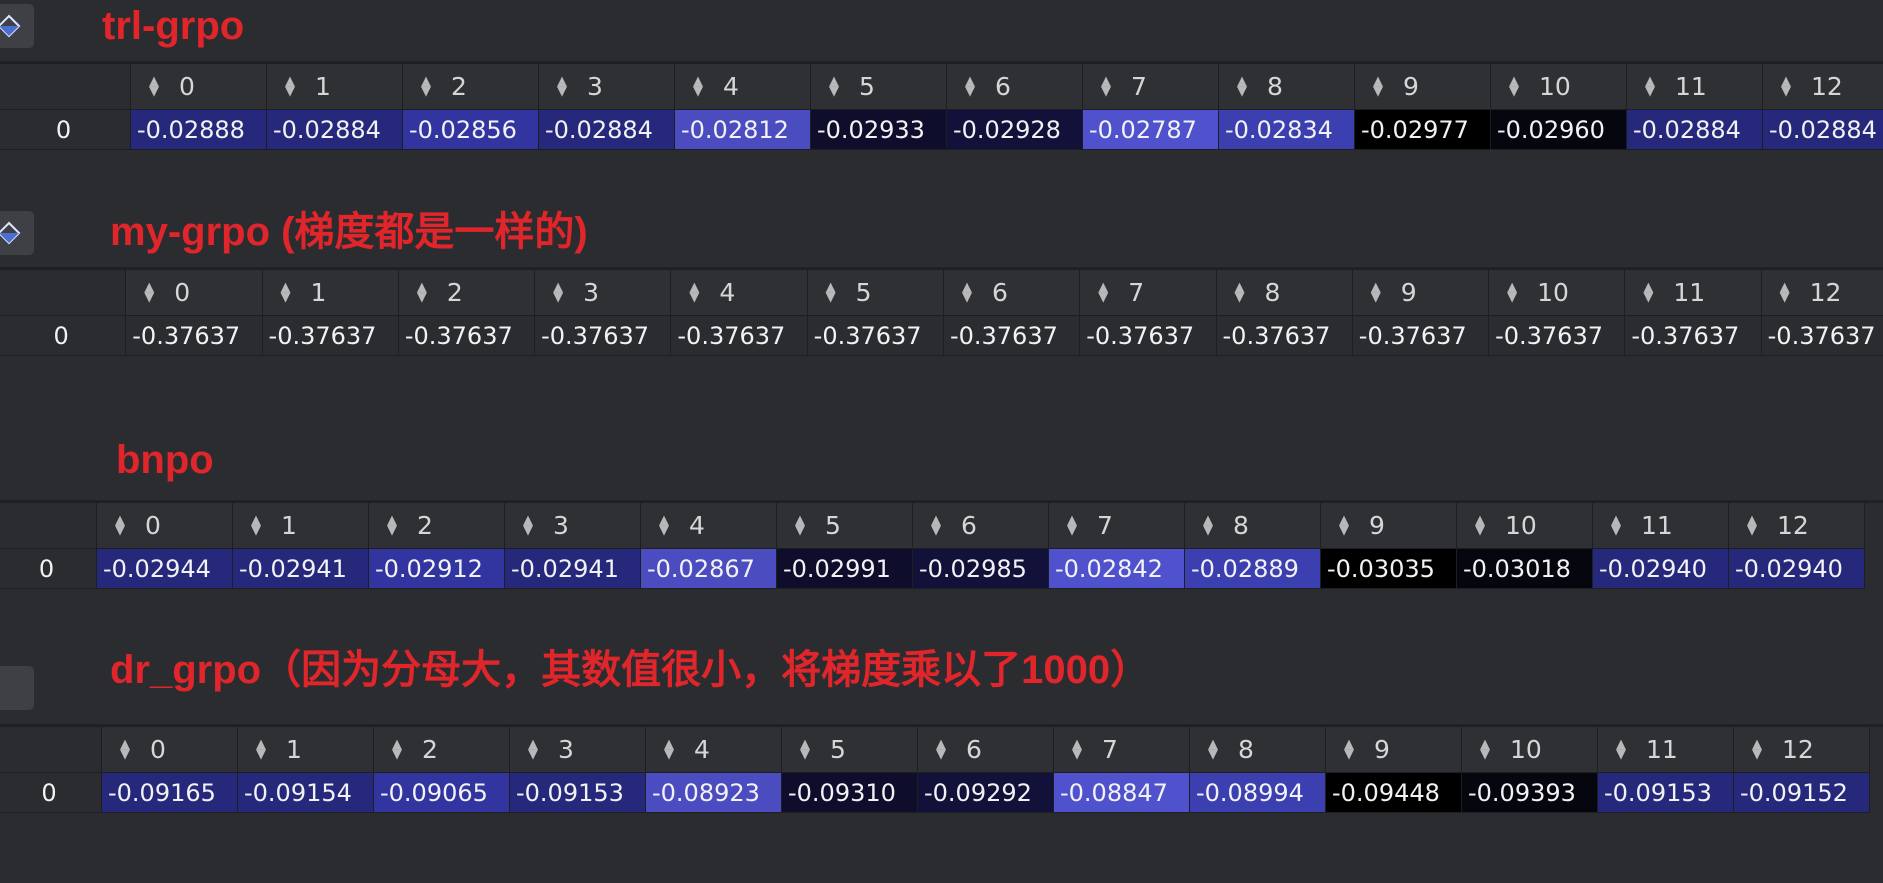 The height and width of the screenshot is (883, 1883). Describe the element at coordinates (1524, 568) in the screenshot. I see `table-cell: -0.03018` at that location.